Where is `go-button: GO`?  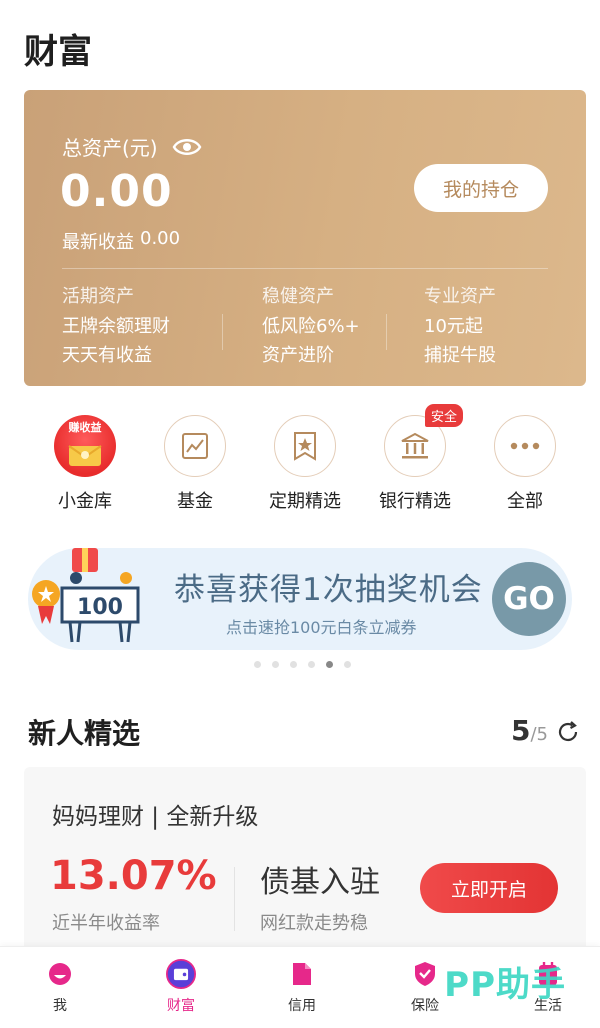
go-button: GO is located at coordinates (529, 599).